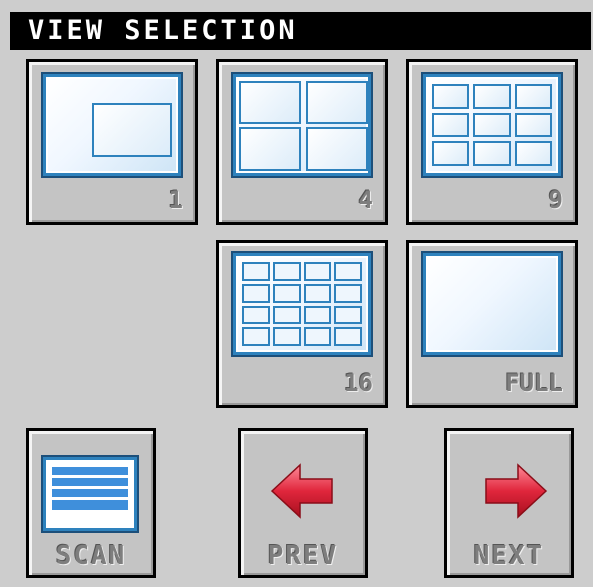 Image resolution: width=593 pixels, height=587 pixels. I want to click on scan-button: SCAN, so click(91, 503).